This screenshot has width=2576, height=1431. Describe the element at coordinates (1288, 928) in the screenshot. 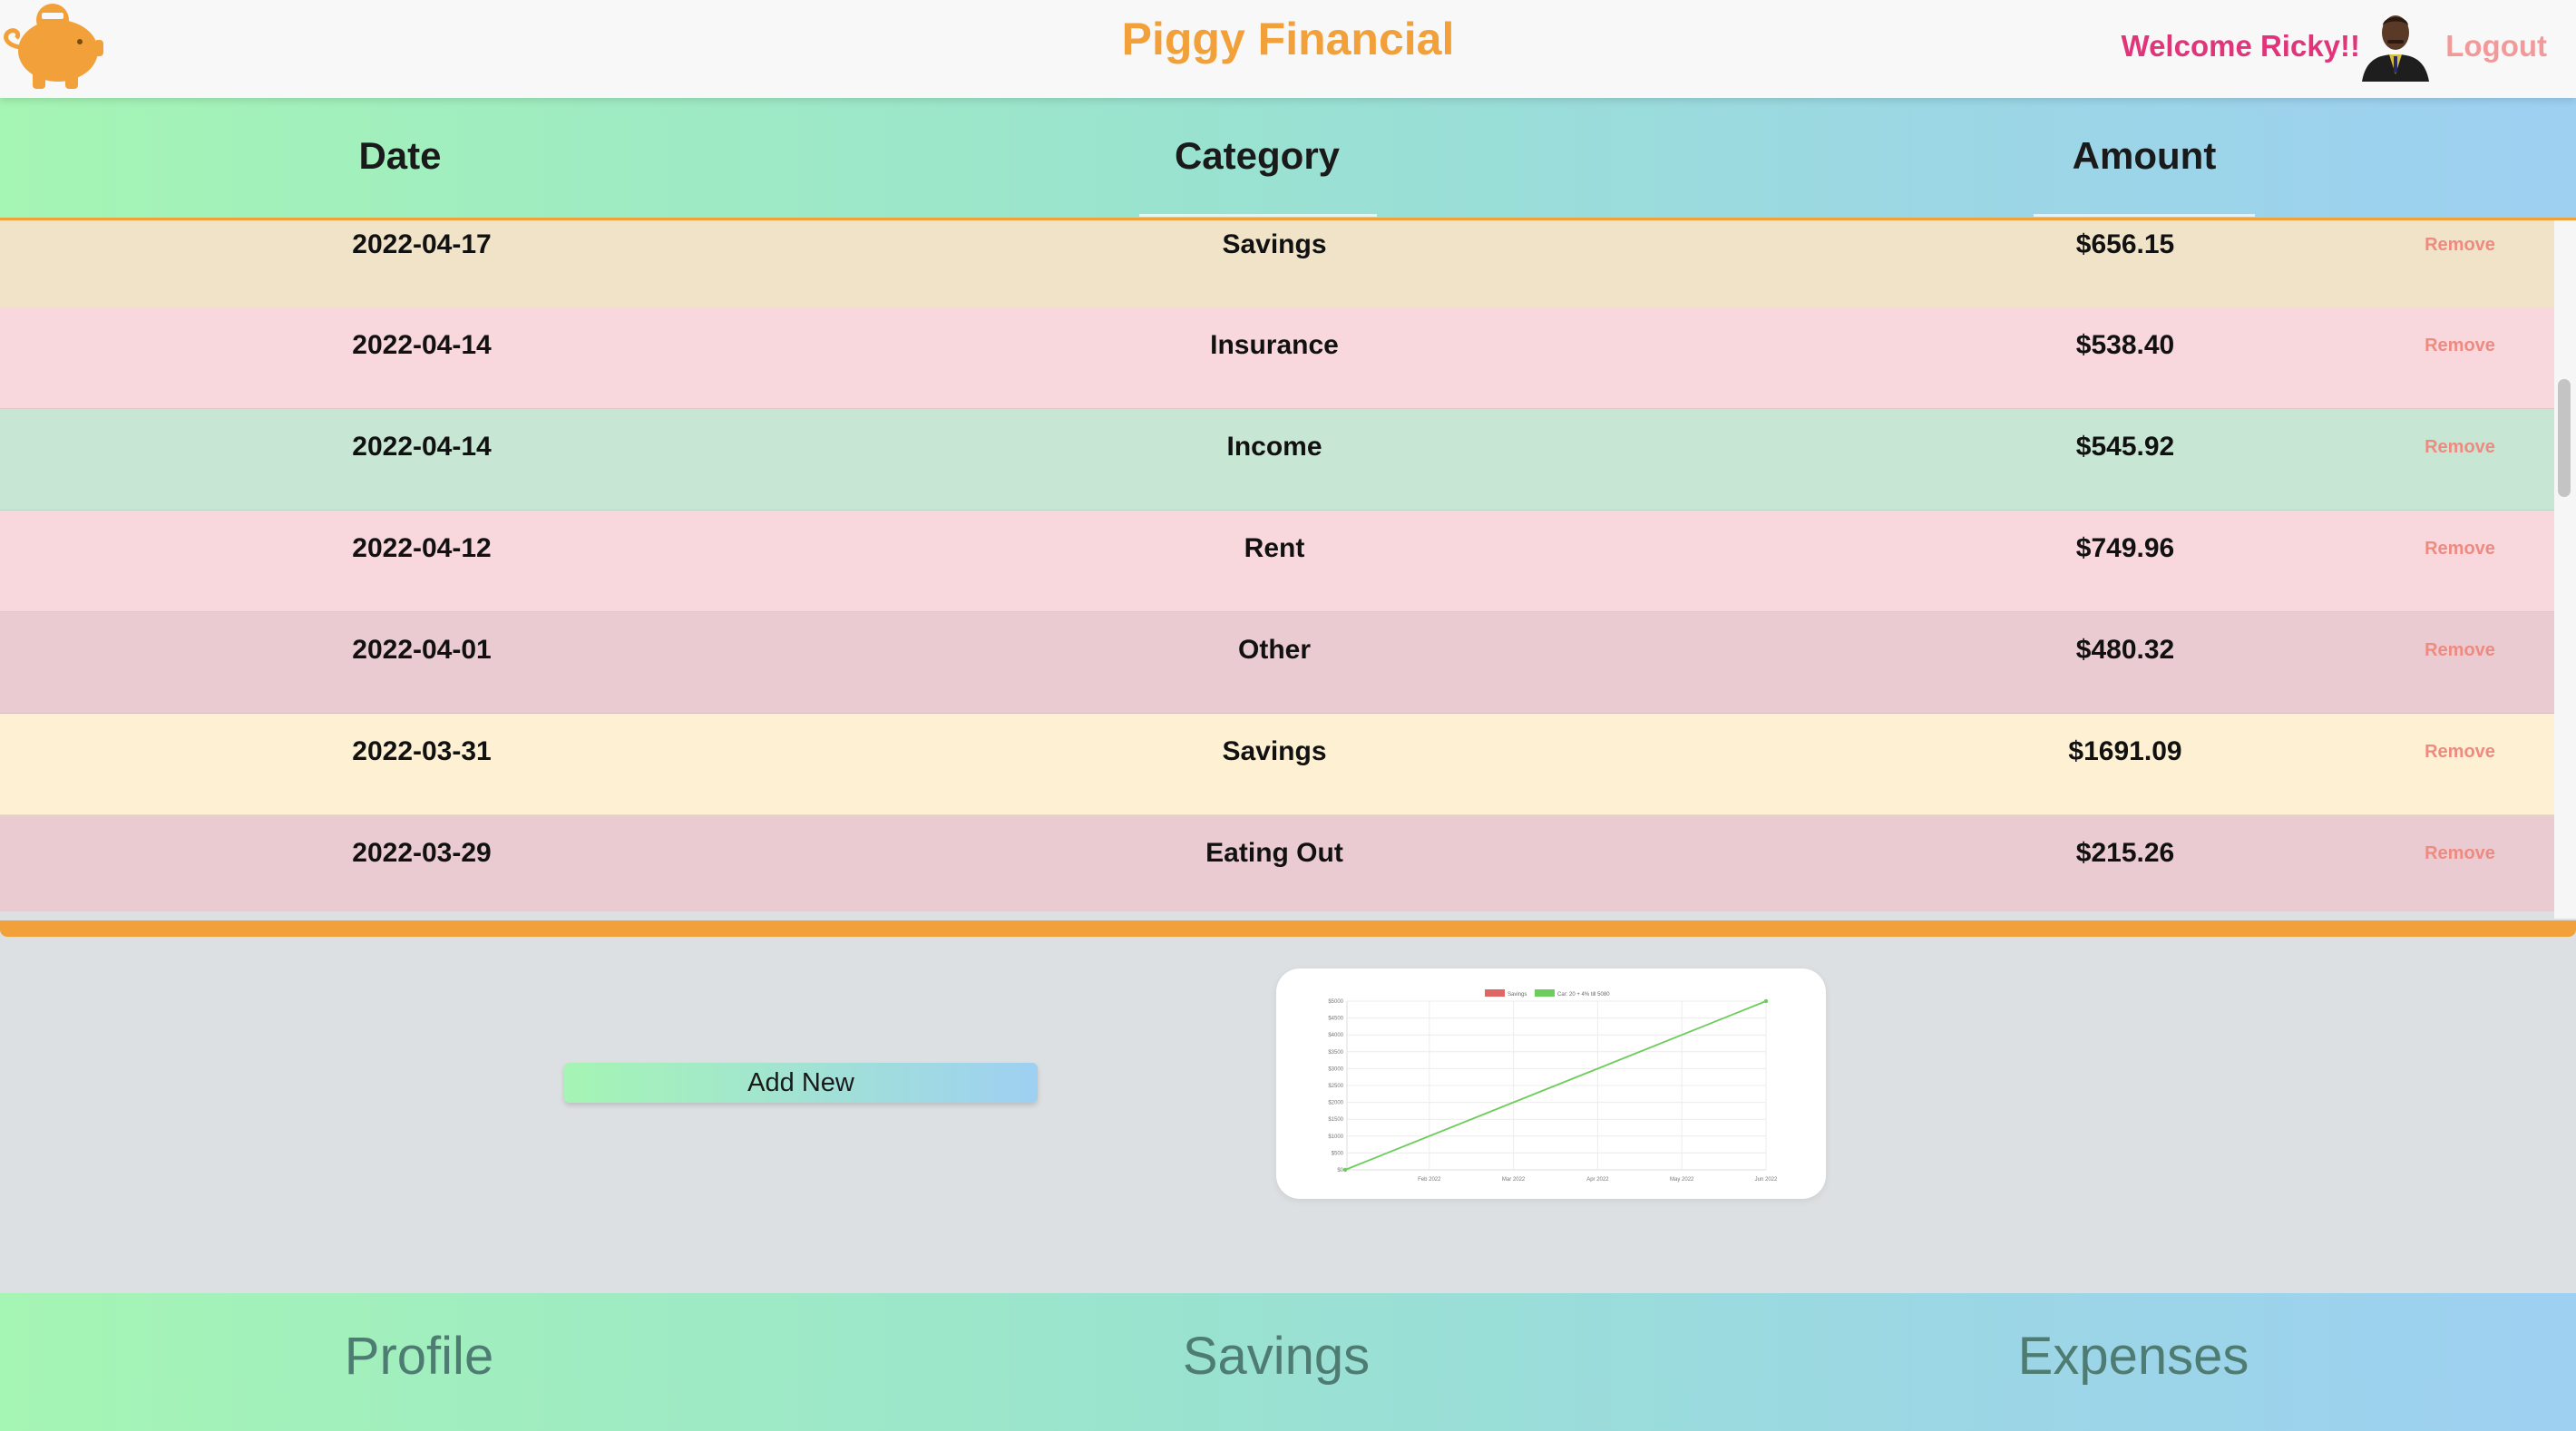

I see `table-bottom-border` at that location.